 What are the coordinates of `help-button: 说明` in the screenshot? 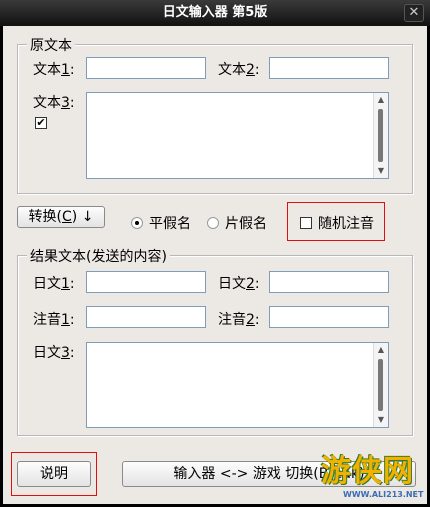 It's located at (54, 474).